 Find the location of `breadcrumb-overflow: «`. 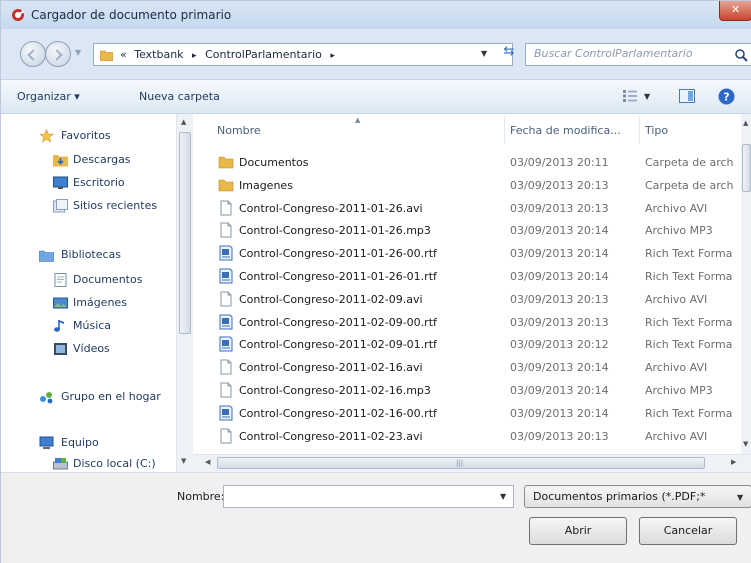

breadcrumb-overflow: « is located at coordinates (123, 54).